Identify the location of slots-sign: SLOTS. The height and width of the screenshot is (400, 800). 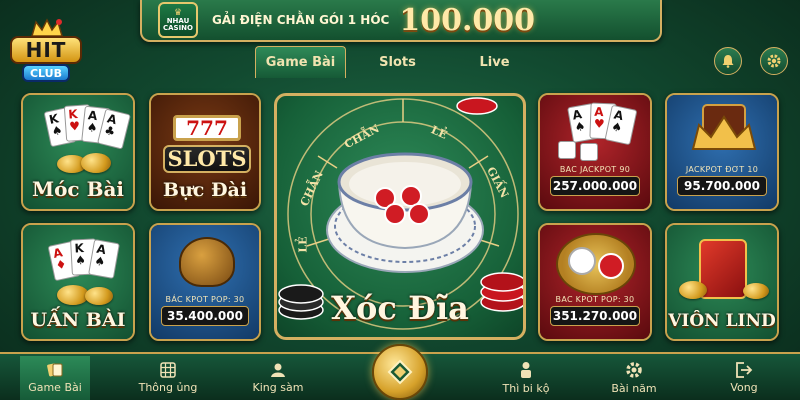
(207, 159).